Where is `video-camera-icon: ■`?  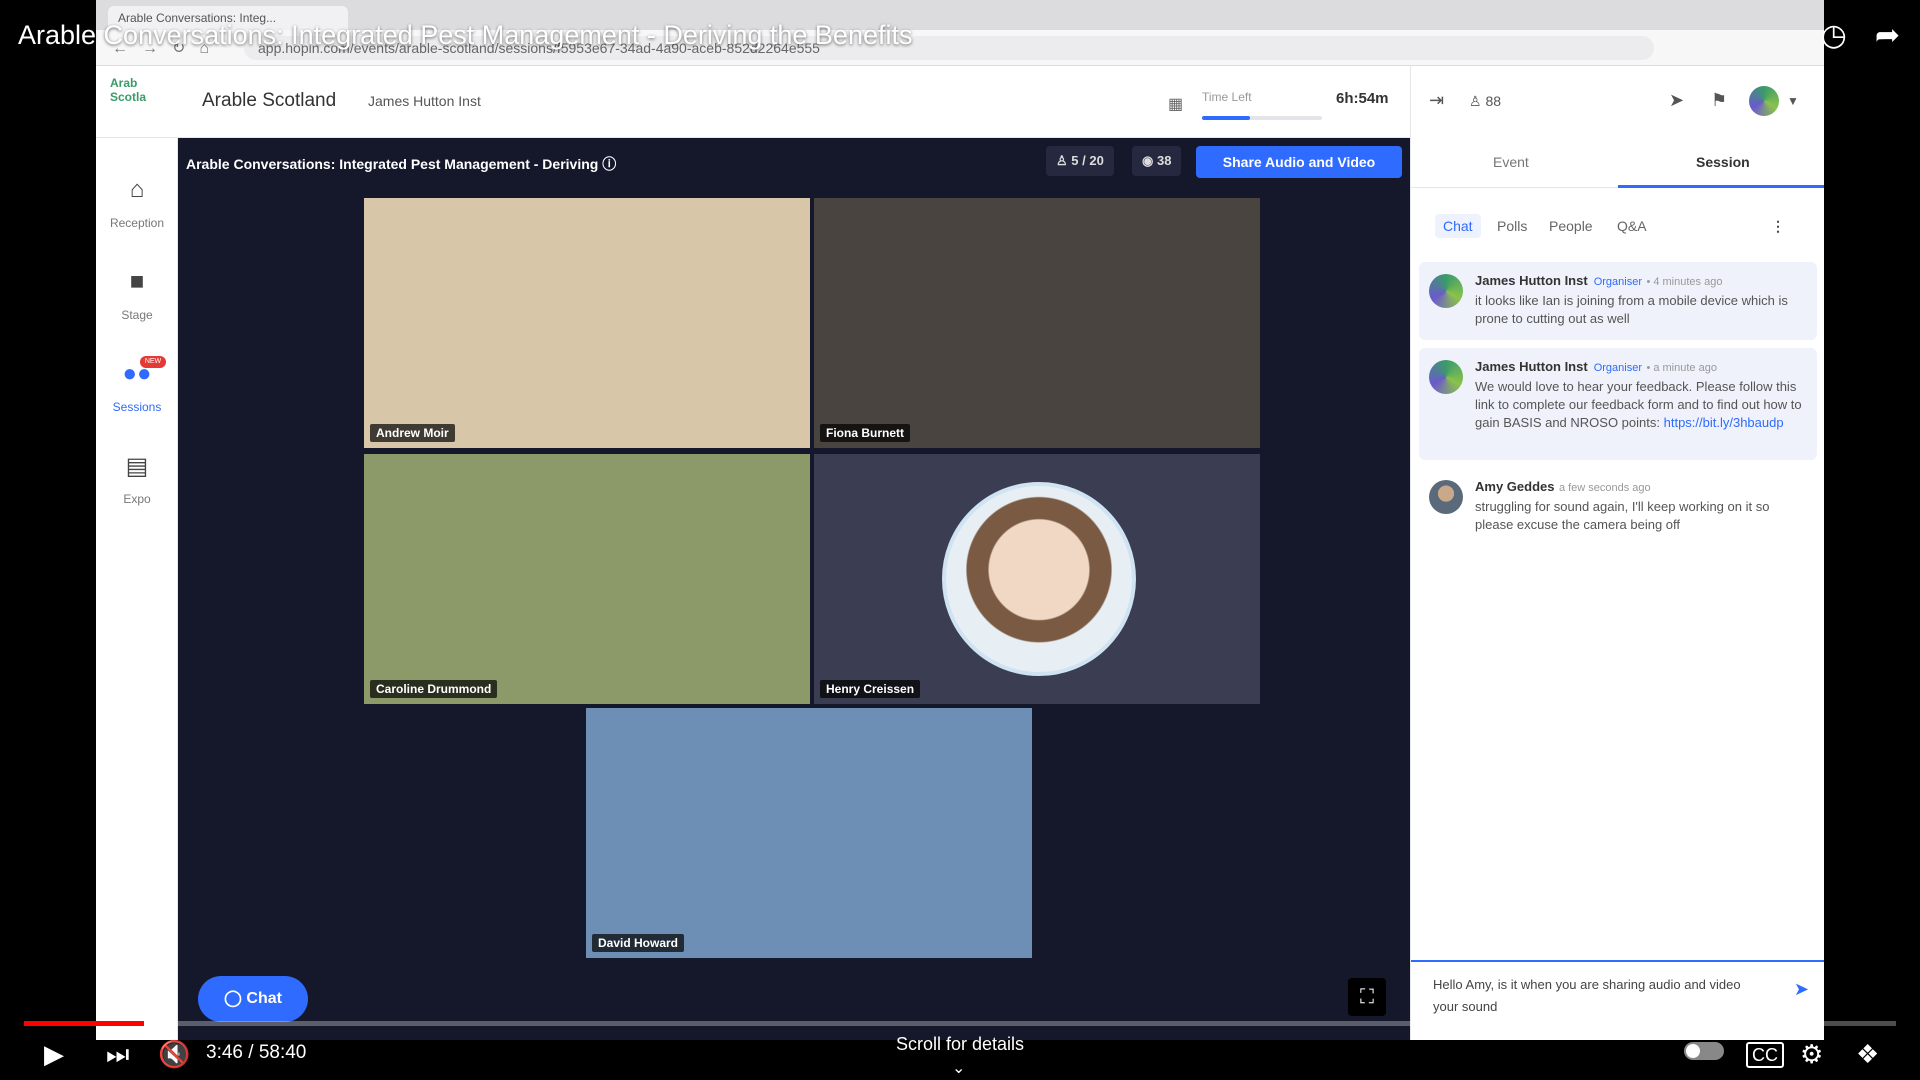 video-camera-icon: ■ is located at coordinates (137, 281).